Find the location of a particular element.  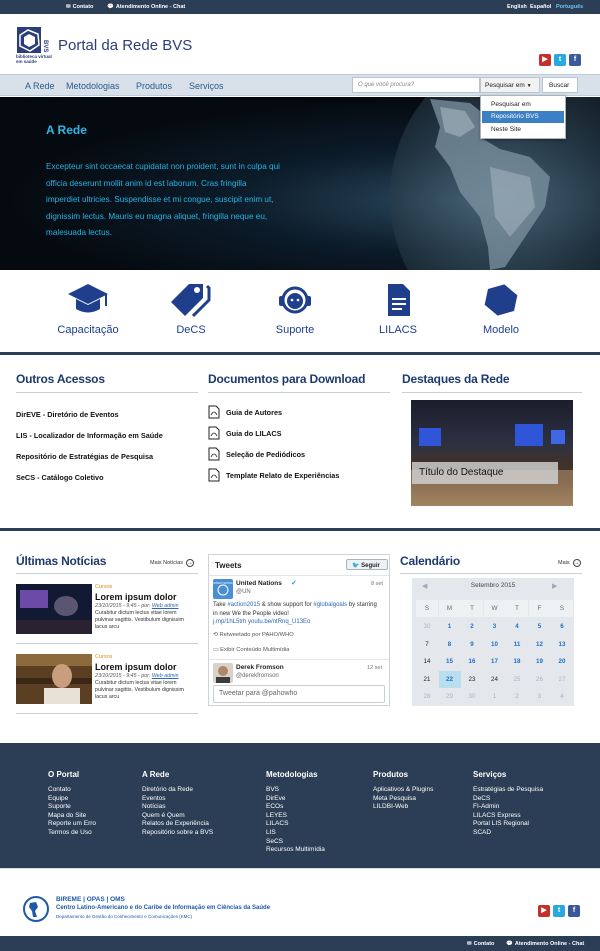

chat-link-bottom: 💬 Atendimento Online - Chat is located at coordinates (545, 944).